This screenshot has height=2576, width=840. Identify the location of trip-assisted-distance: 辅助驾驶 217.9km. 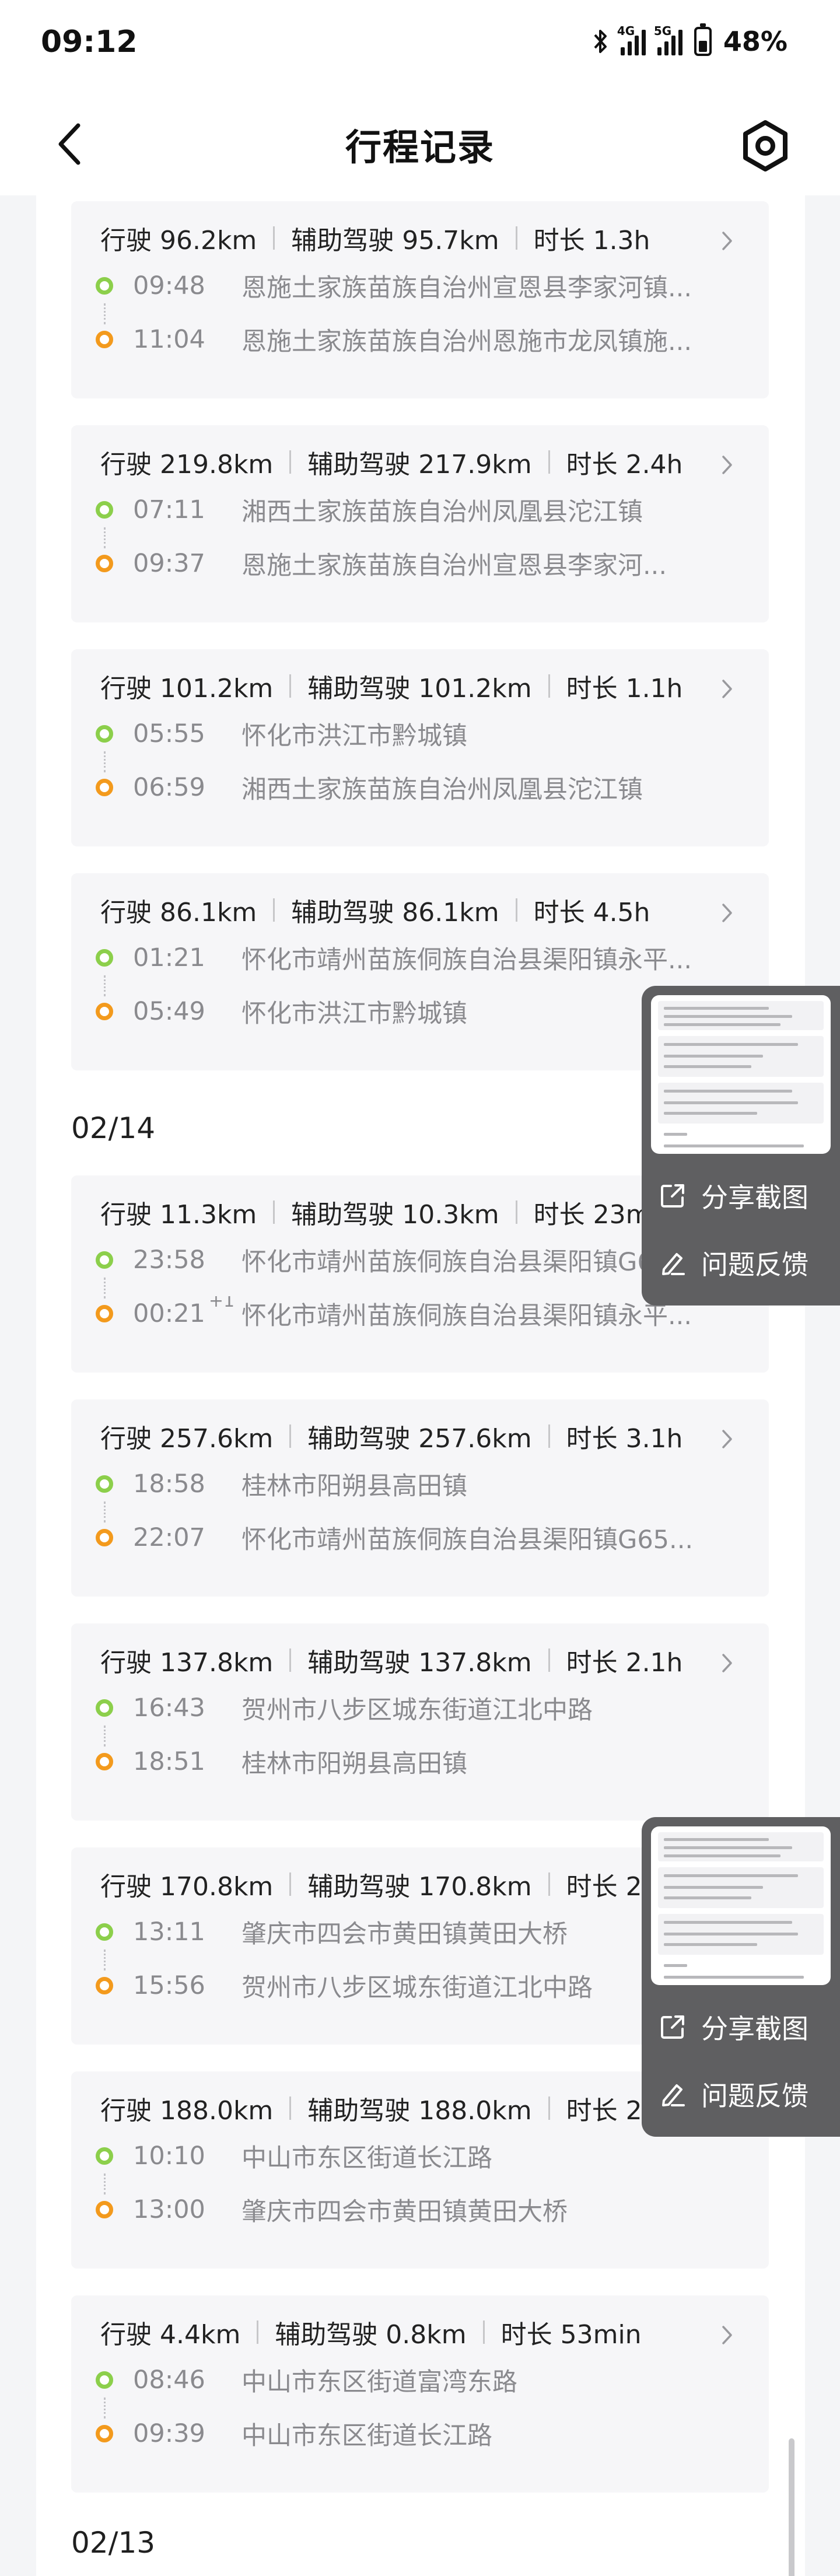
(419, 465).